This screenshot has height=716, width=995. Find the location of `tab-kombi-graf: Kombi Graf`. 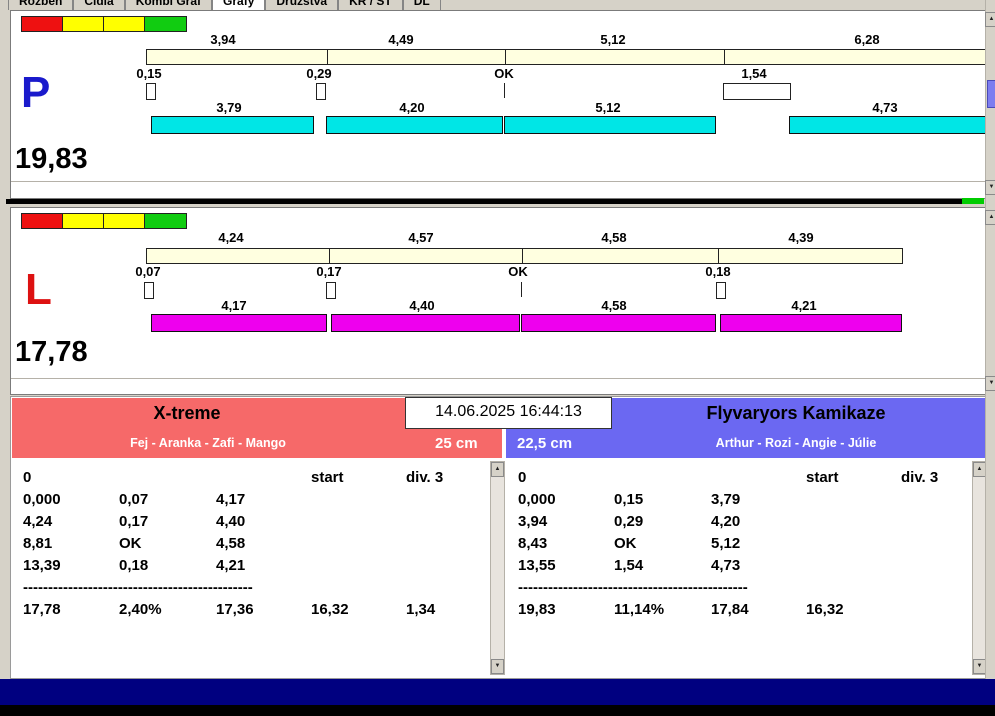

tab-kombi-graf: Kombi Graf is located at coordinates (168, 5).